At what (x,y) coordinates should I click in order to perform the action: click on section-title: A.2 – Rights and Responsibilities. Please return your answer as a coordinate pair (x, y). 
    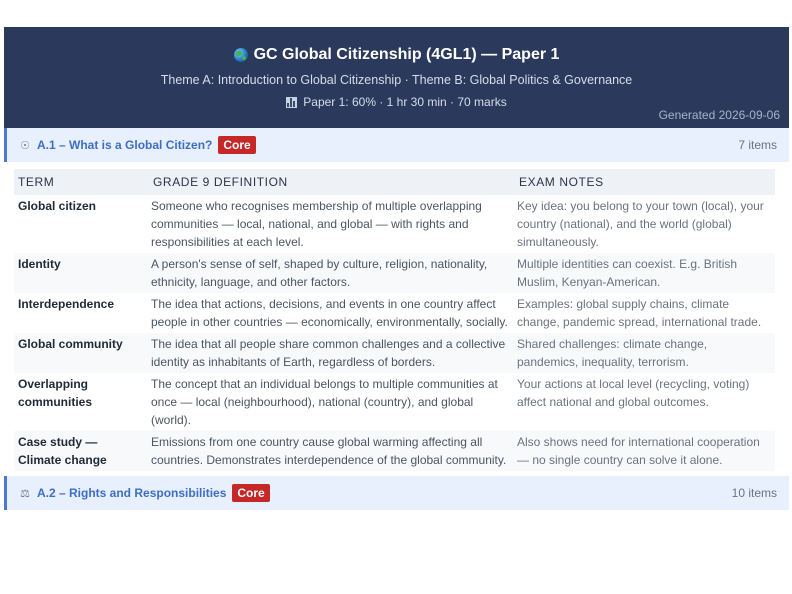
    Looking at the image, I should click on (132, 493).